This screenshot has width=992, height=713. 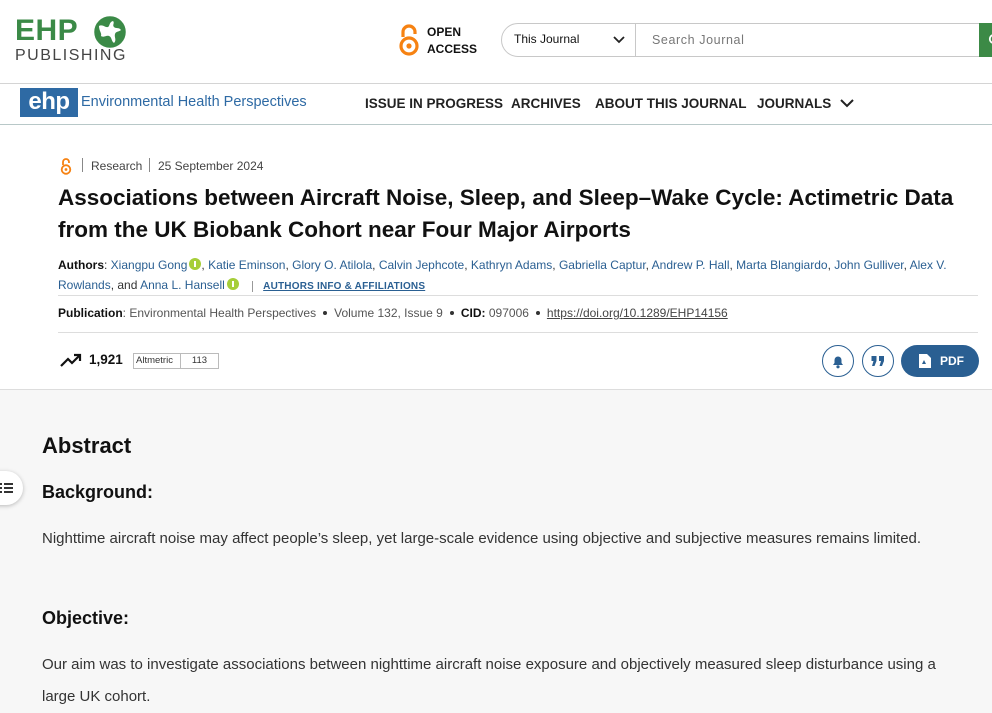 I want to click on journal-name: Environmental Health Perspectives, so click(x=194, y=102).